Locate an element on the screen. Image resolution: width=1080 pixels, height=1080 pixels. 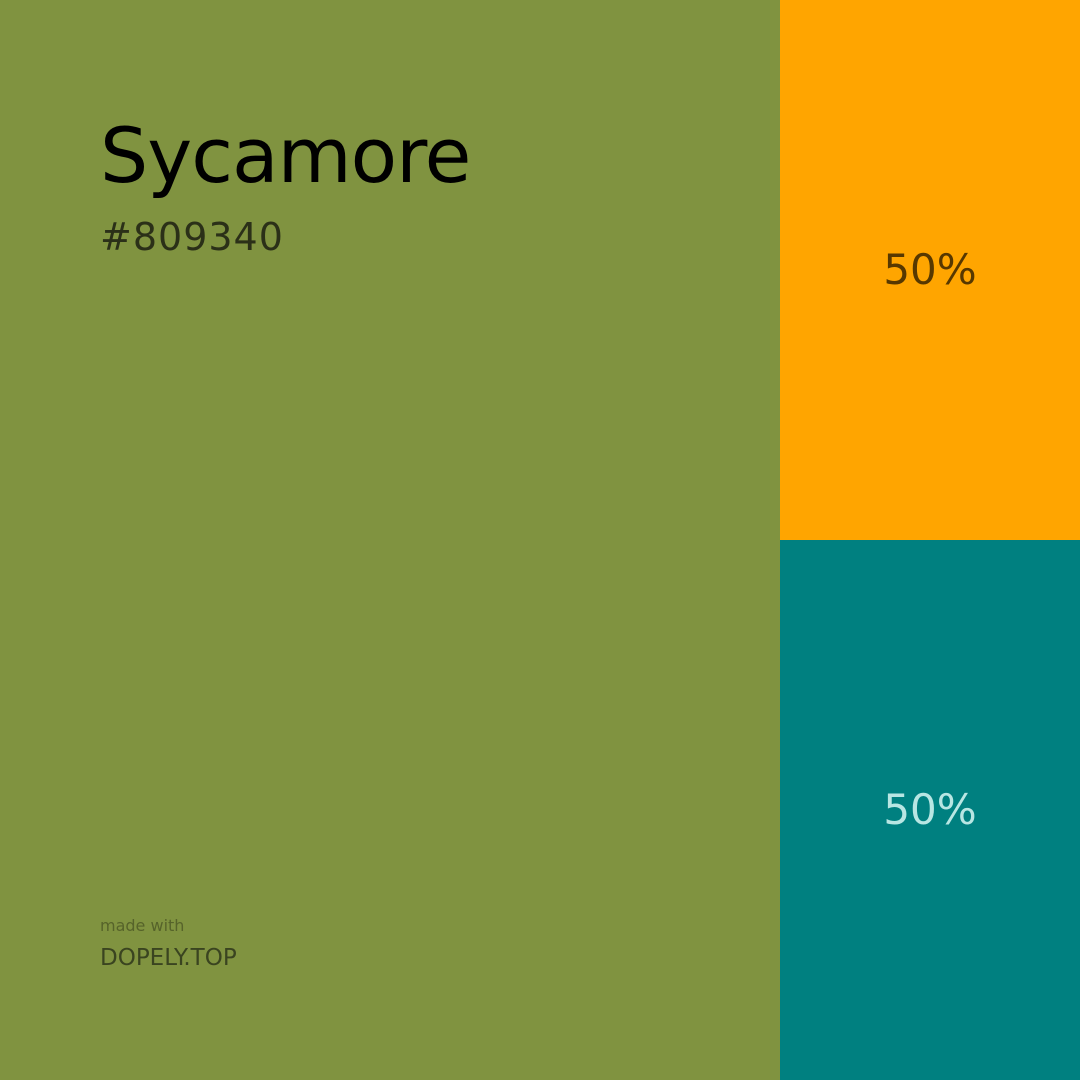
teal-swatch: 50% is located at coordinates (930, 810).